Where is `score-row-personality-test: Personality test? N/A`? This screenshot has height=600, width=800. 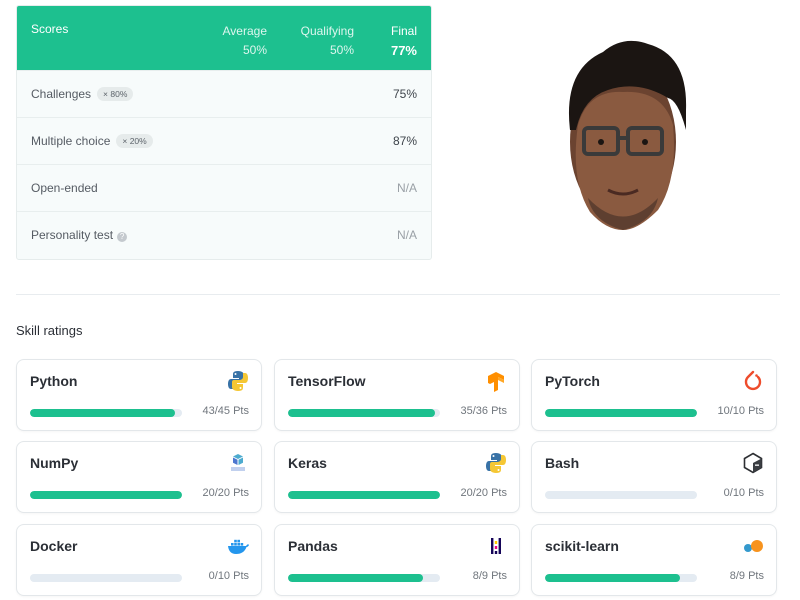
score-row-personality-test: Personality test? N/A is located at coordinates (224, 234).